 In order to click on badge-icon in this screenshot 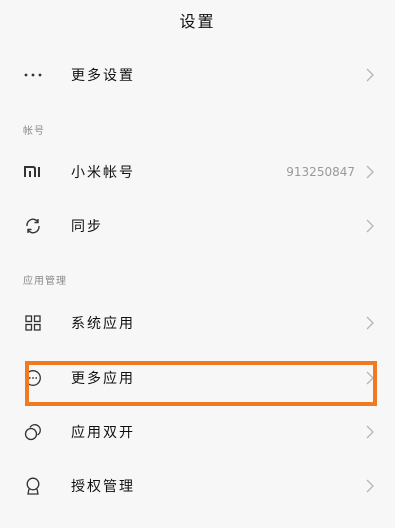, I will do `click(33, 486)`.